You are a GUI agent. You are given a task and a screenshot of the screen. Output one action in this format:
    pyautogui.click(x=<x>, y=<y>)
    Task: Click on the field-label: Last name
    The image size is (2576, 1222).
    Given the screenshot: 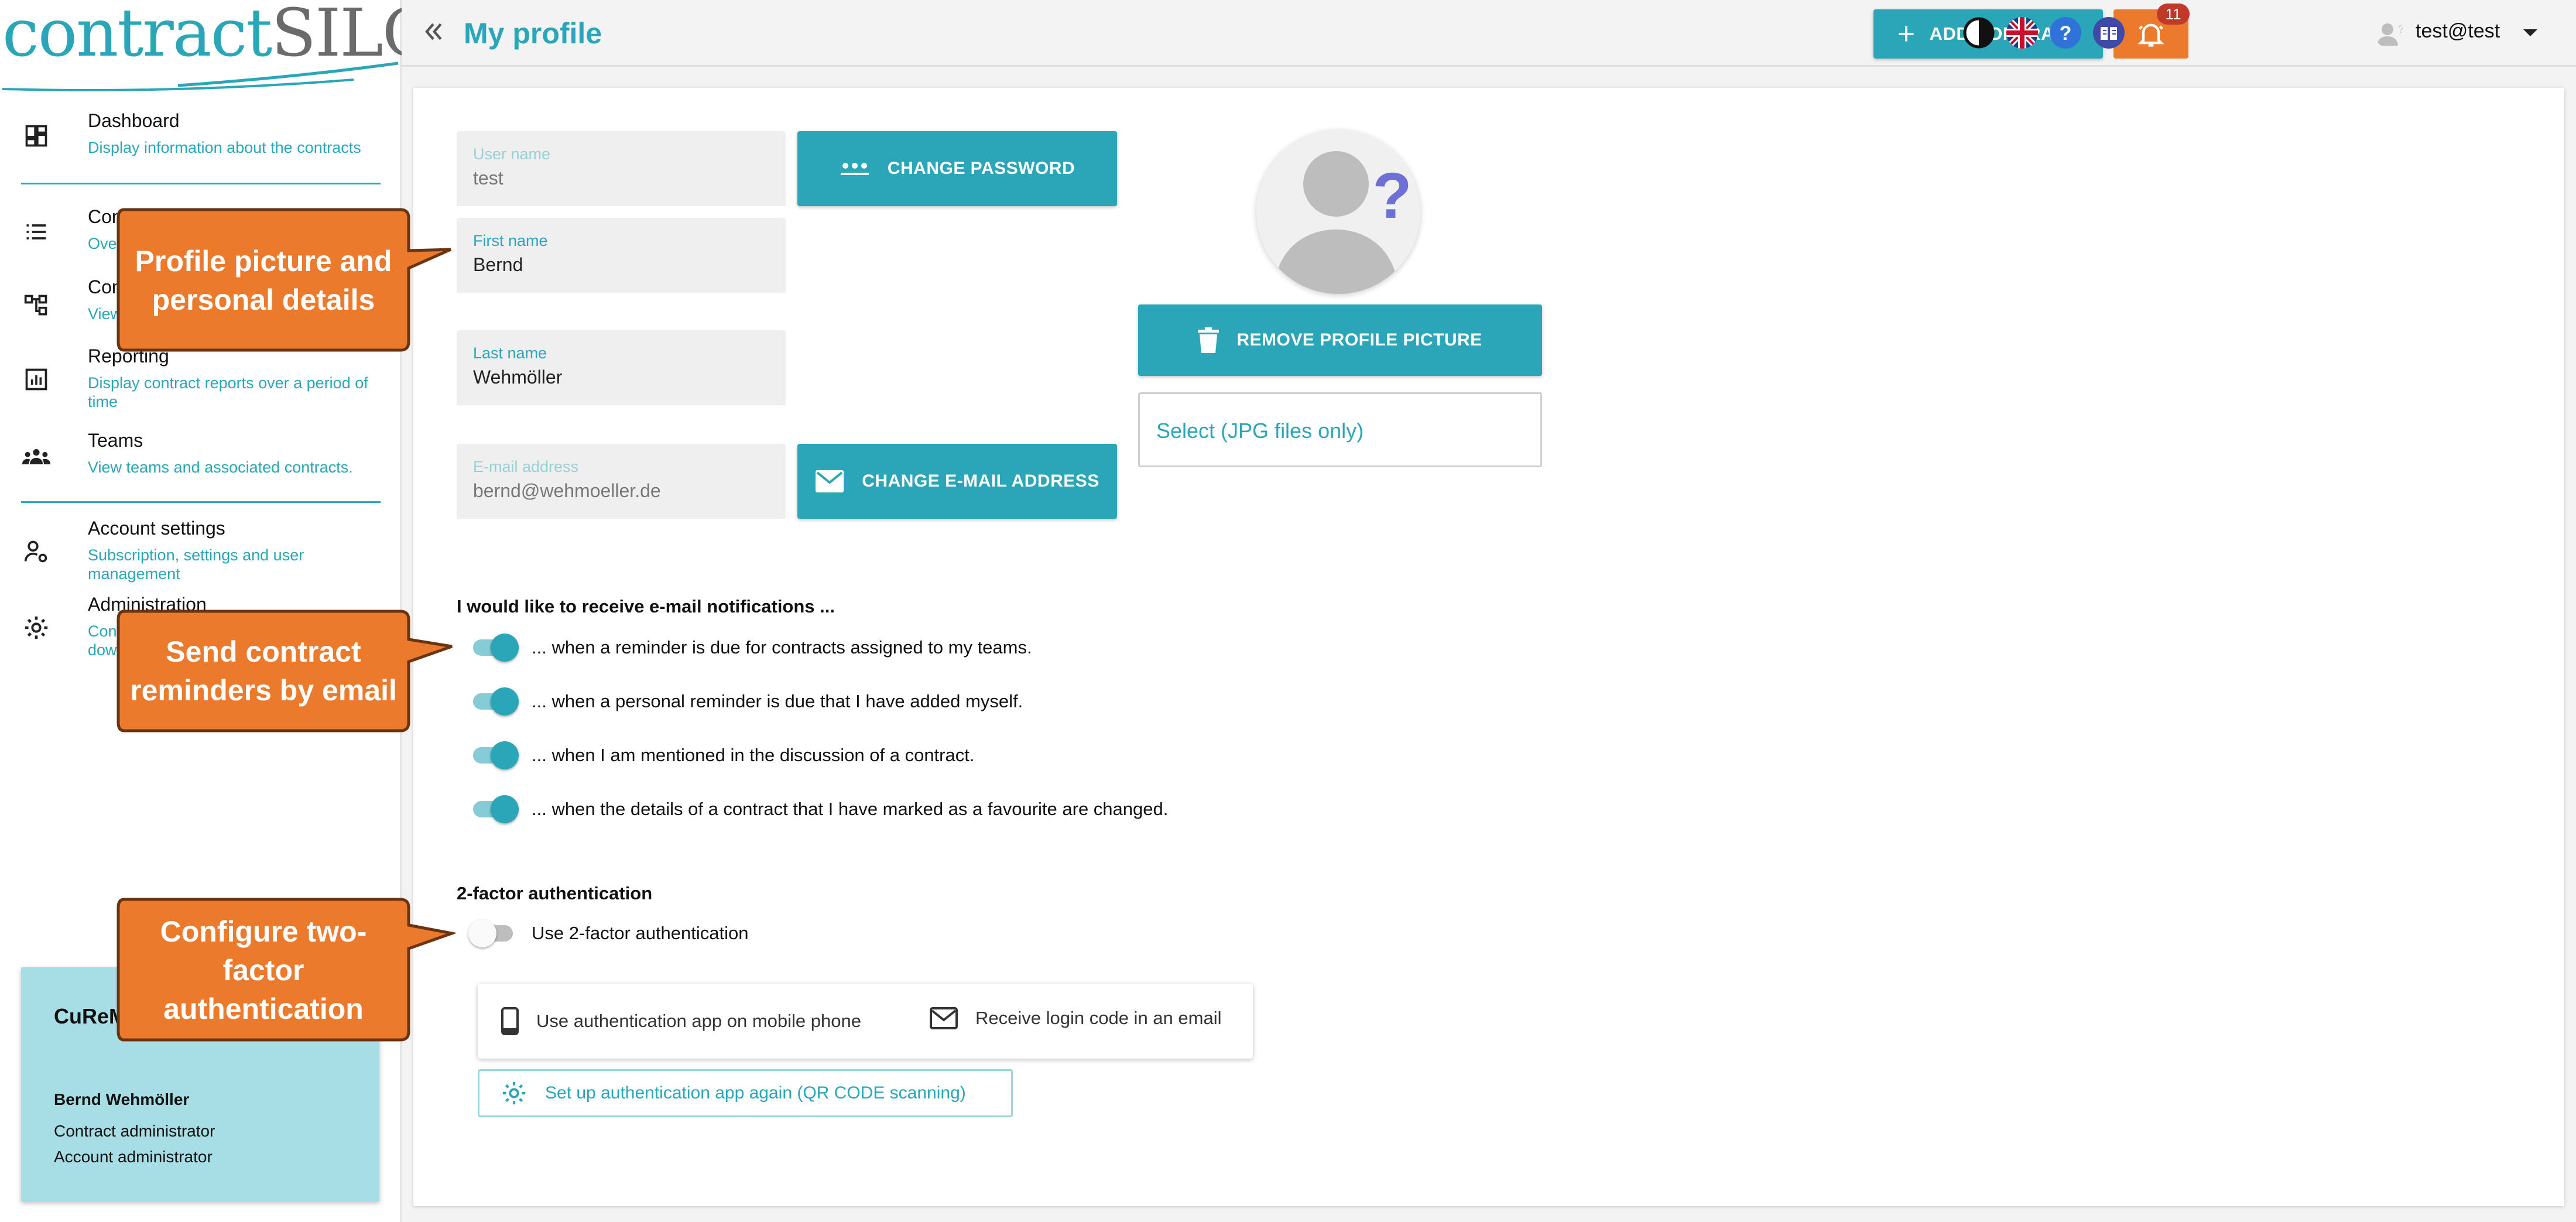 What is the action you would take?
    pyautogui.click(x=510, y=353)
    